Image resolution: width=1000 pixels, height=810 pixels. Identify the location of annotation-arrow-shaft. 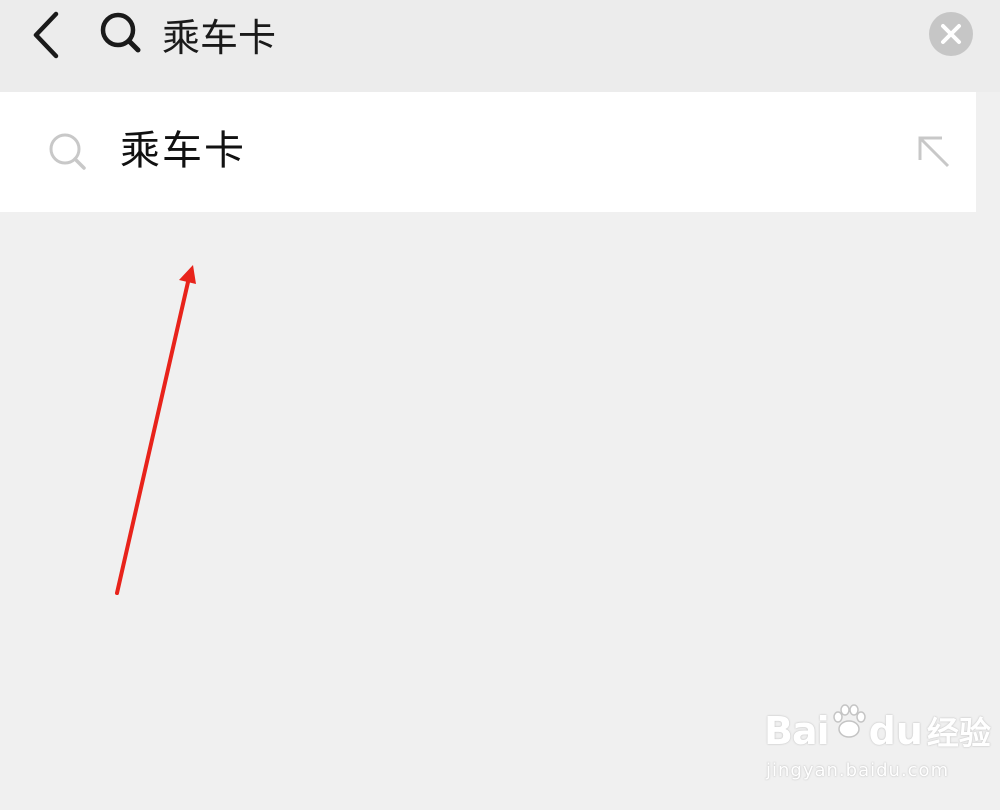
(152, 437).